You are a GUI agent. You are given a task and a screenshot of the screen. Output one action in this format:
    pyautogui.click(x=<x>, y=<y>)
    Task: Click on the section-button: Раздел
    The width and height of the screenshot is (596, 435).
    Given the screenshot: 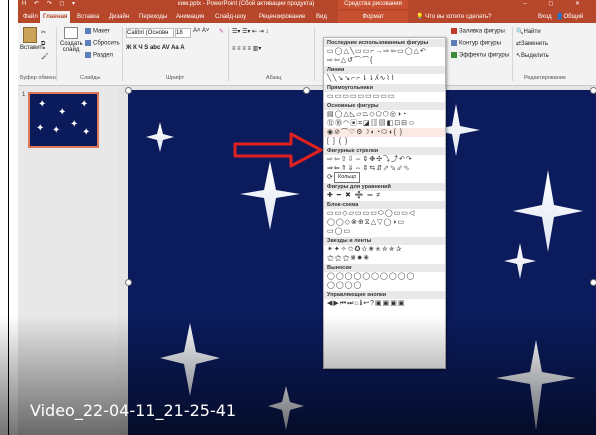 What is the action you would take?
    pyautogui.click(x=99, y=55)
    